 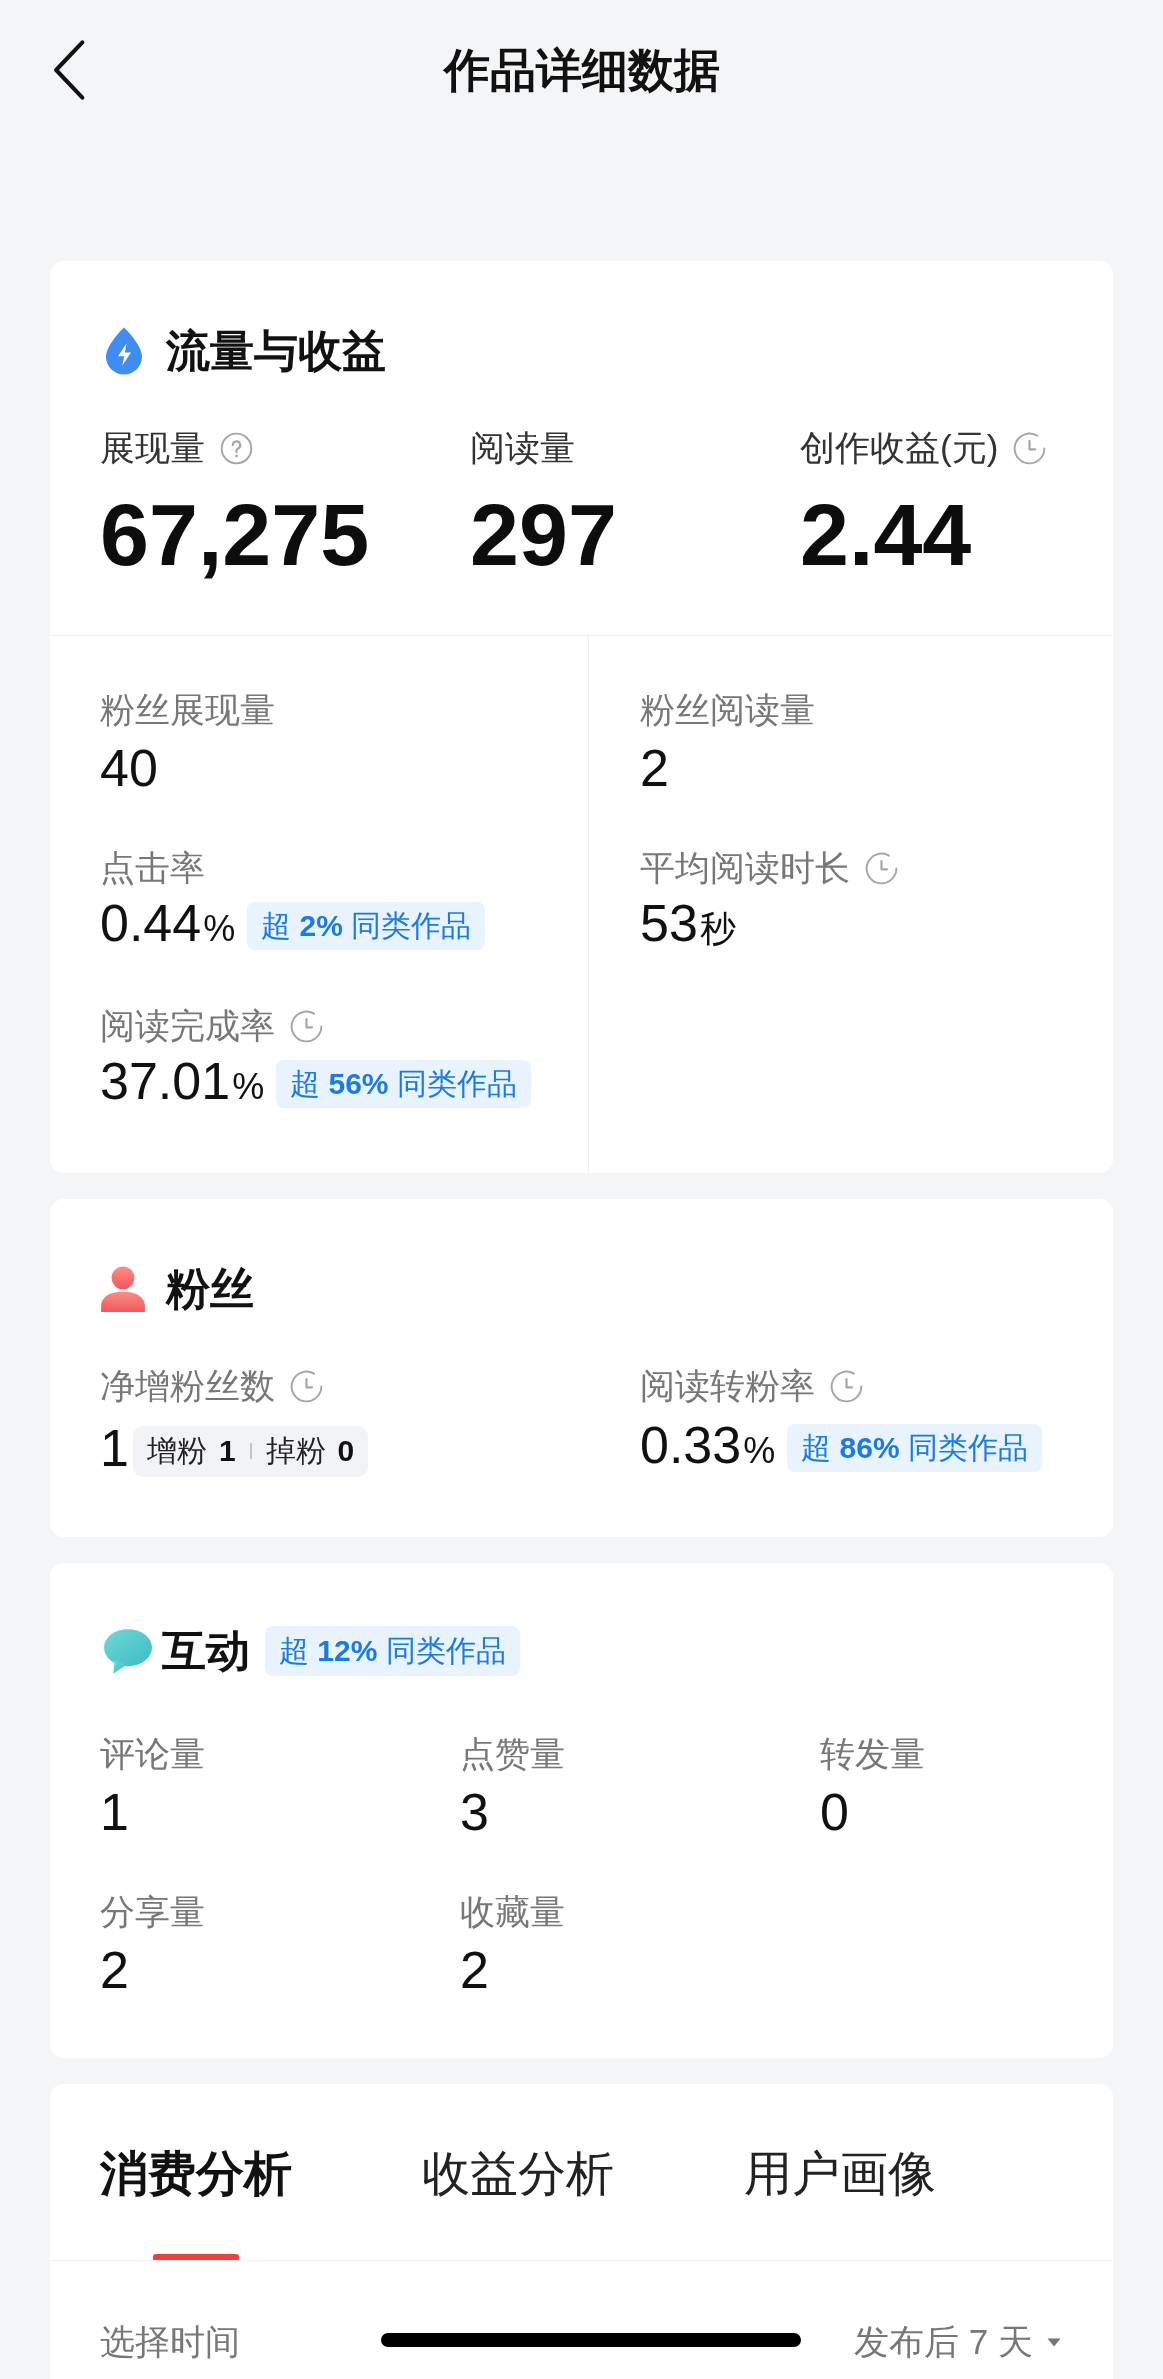 What do you see at coordinates (512, 1912) in the screenshot?
I see `metric-label: 收藏量` at bounding box center [512, 1912].